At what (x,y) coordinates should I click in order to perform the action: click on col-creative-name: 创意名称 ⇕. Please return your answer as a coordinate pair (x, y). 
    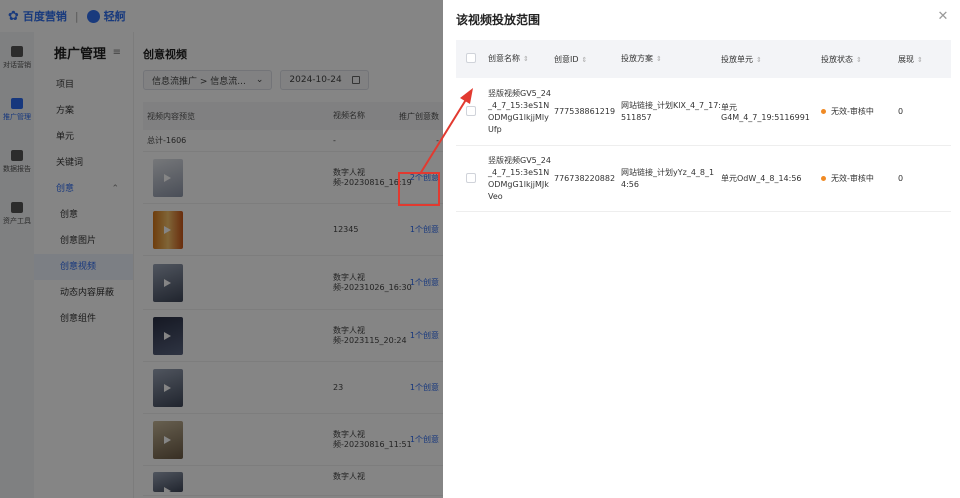
    Looking at the image, I should click on (521, 59).